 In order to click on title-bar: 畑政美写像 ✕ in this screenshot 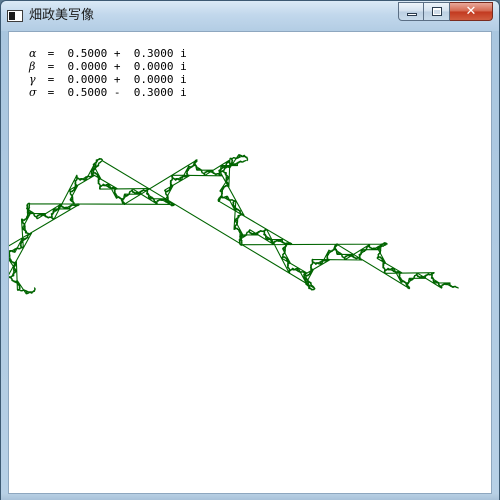, I will do `click(250, 16)`.